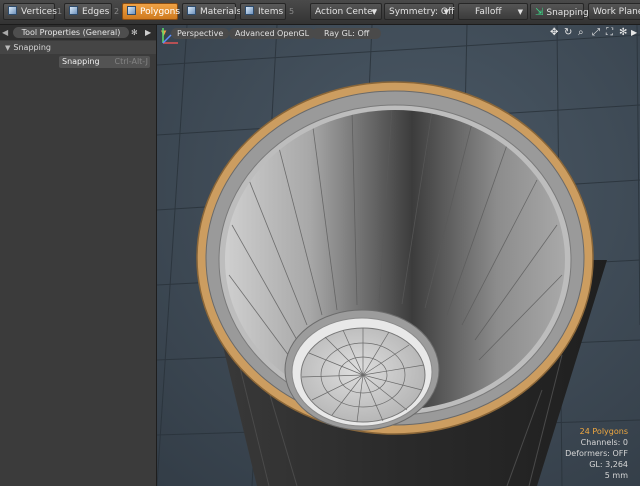 This screenshot has width=640, height=486. What do you see at coordinates (608, 464) in the screenshot?
I see `gl-count: GL: 3,264` at bounding box center [608, 464].